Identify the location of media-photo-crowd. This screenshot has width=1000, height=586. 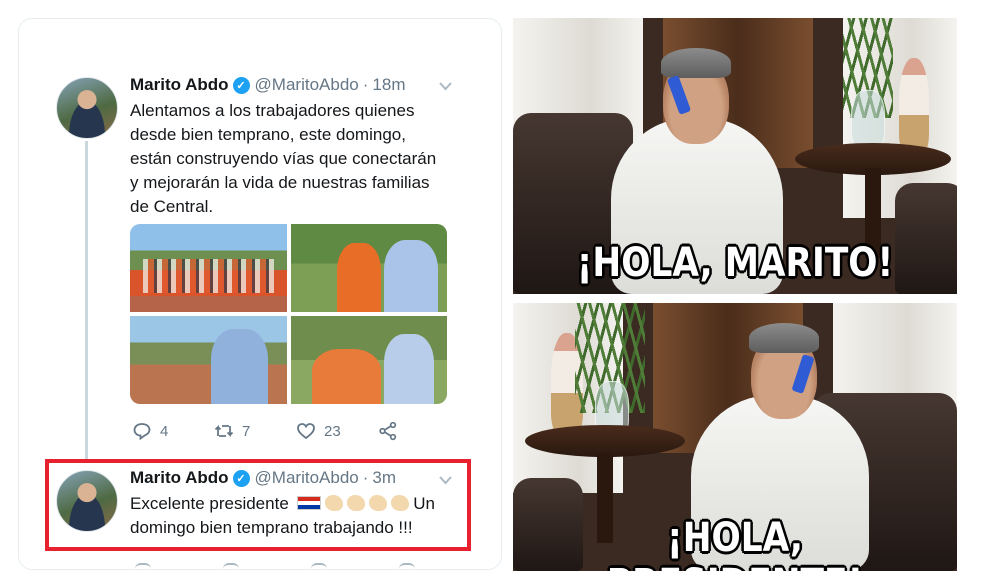
(208, 360).